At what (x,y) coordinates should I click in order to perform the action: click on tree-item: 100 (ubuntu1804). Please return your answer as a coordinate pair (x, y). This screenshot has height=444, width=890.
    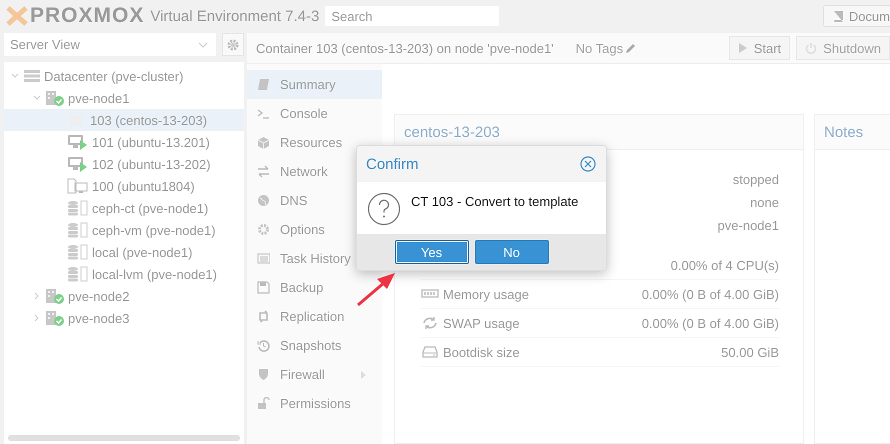
    Looking at the image, I should click on (124, 186).